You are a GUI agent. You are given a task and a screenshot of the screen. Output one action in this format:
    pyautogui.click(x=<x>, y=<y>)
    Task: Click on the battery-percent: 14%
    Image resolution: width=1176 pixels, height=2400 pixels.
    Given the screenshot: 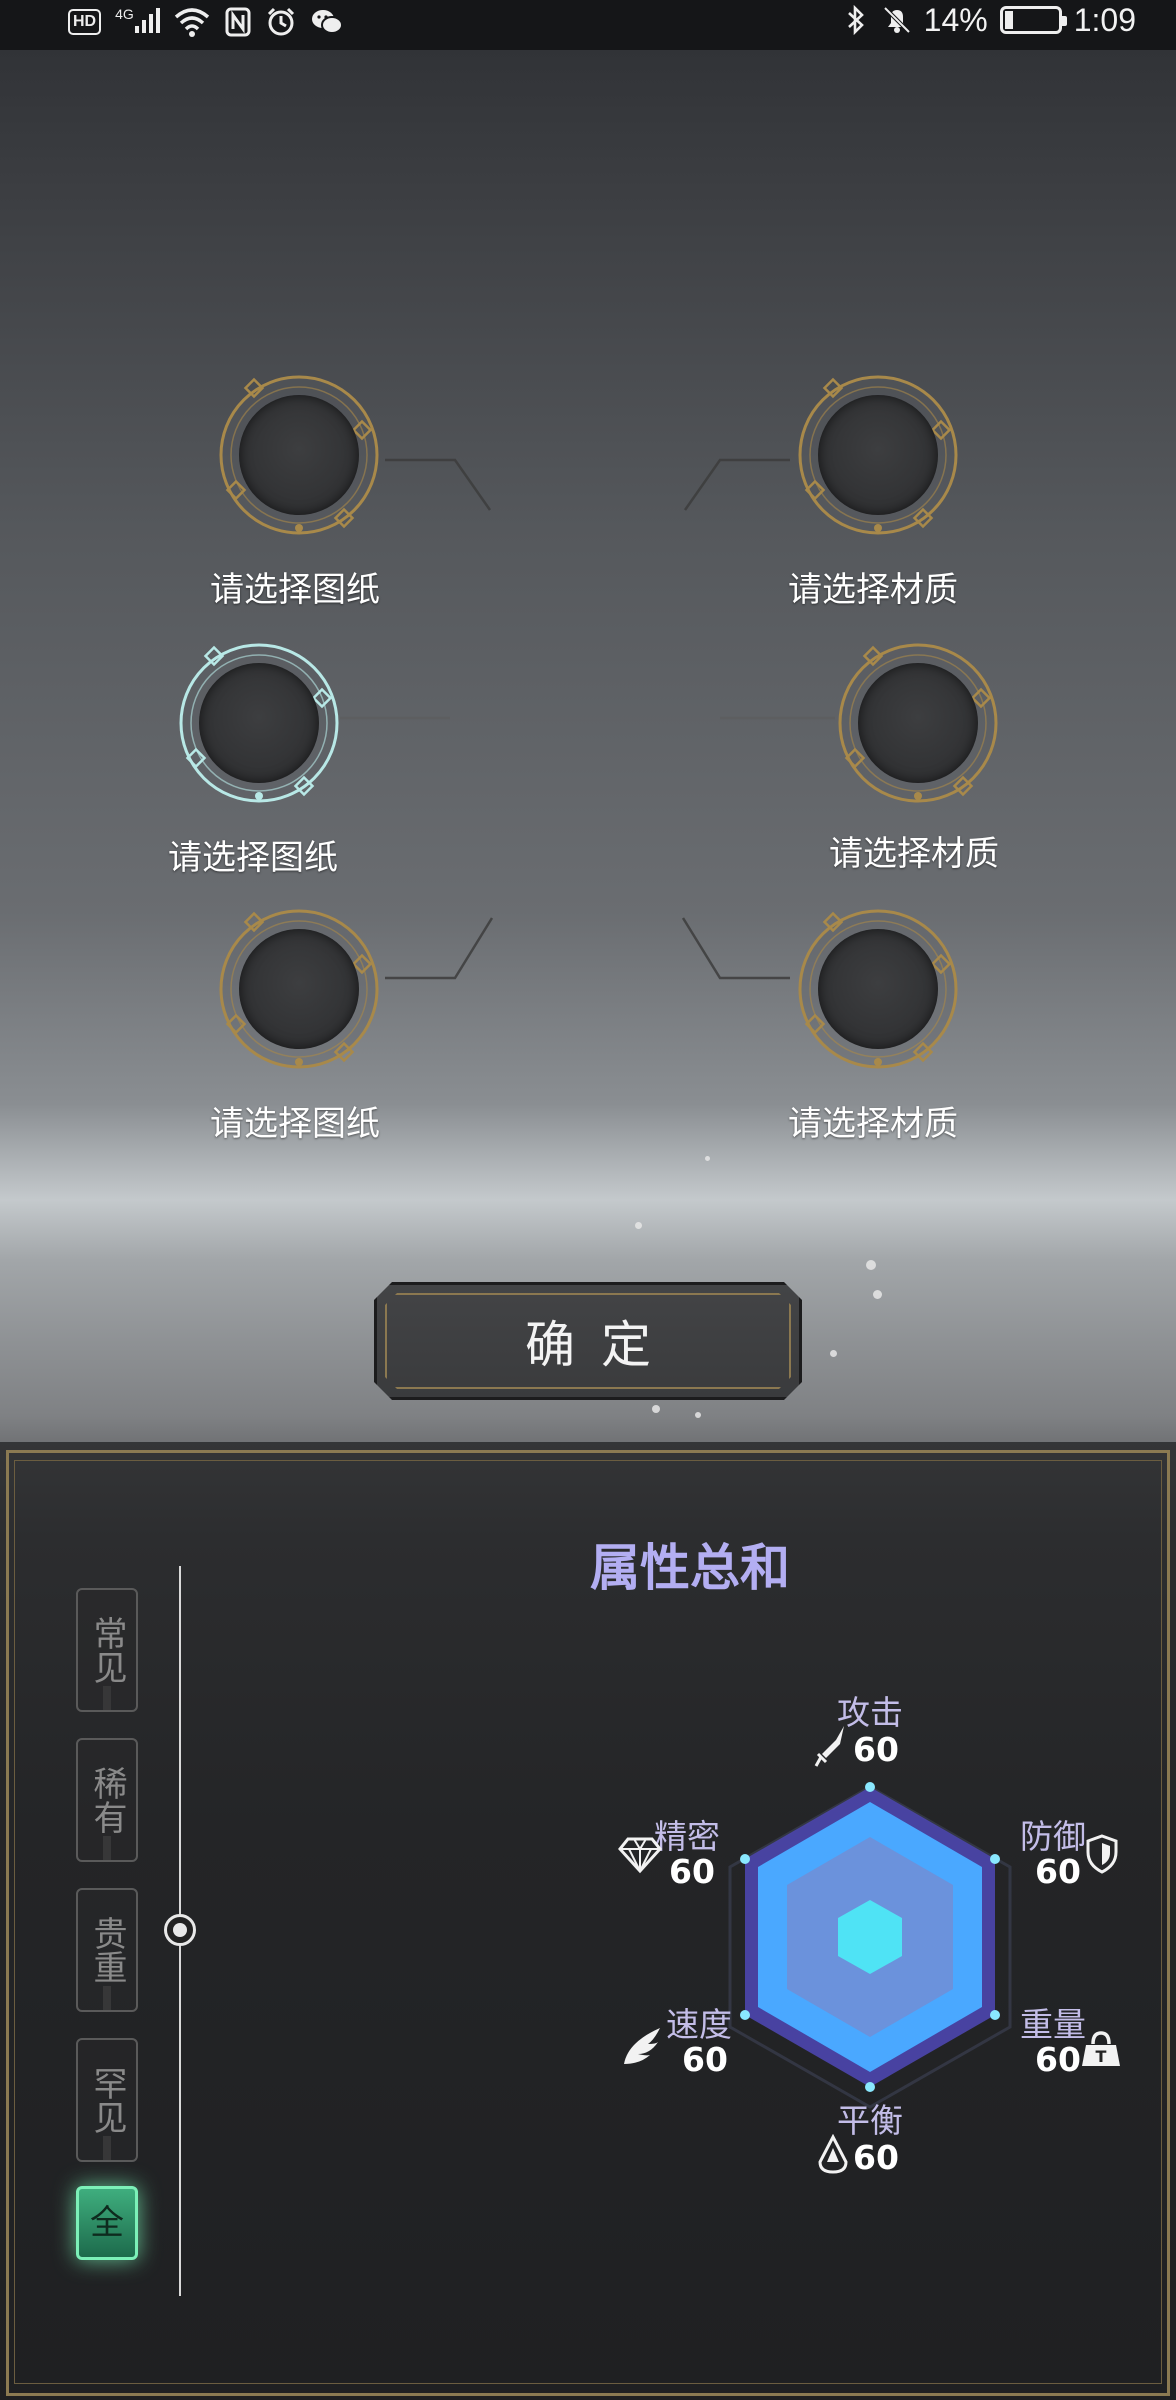 What is the action you would take?
    pyautogui.click(x=955, y=19)
    